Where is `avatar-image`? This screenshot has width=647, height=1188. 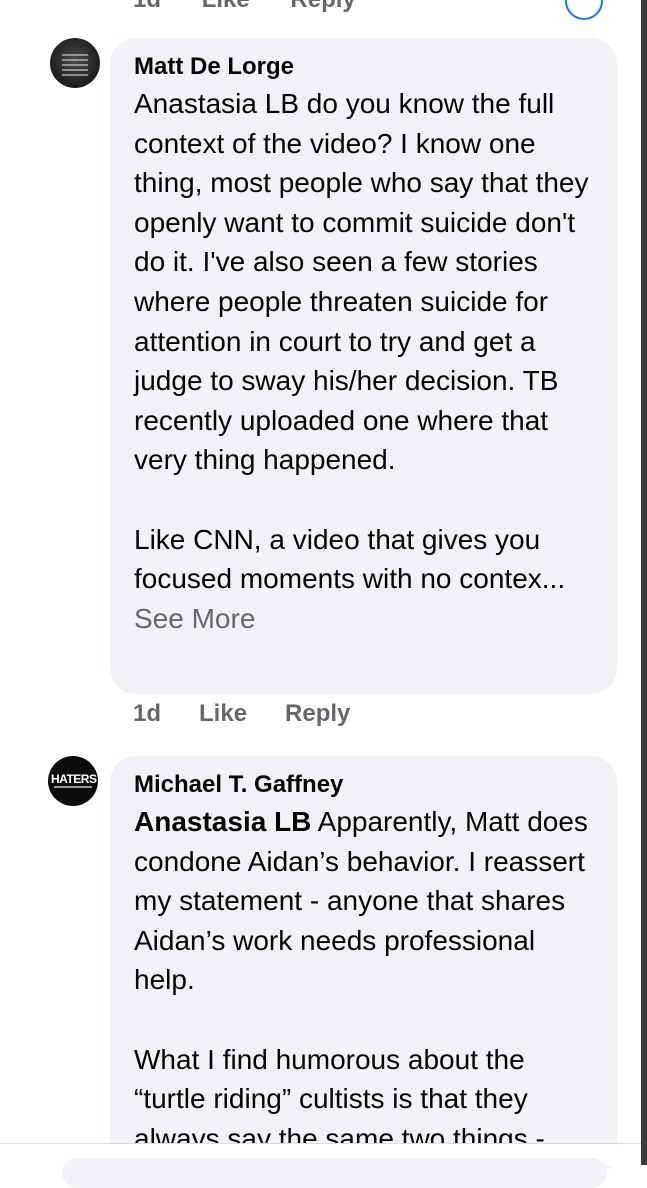 avatar-image is located at coordinates (75, 66).